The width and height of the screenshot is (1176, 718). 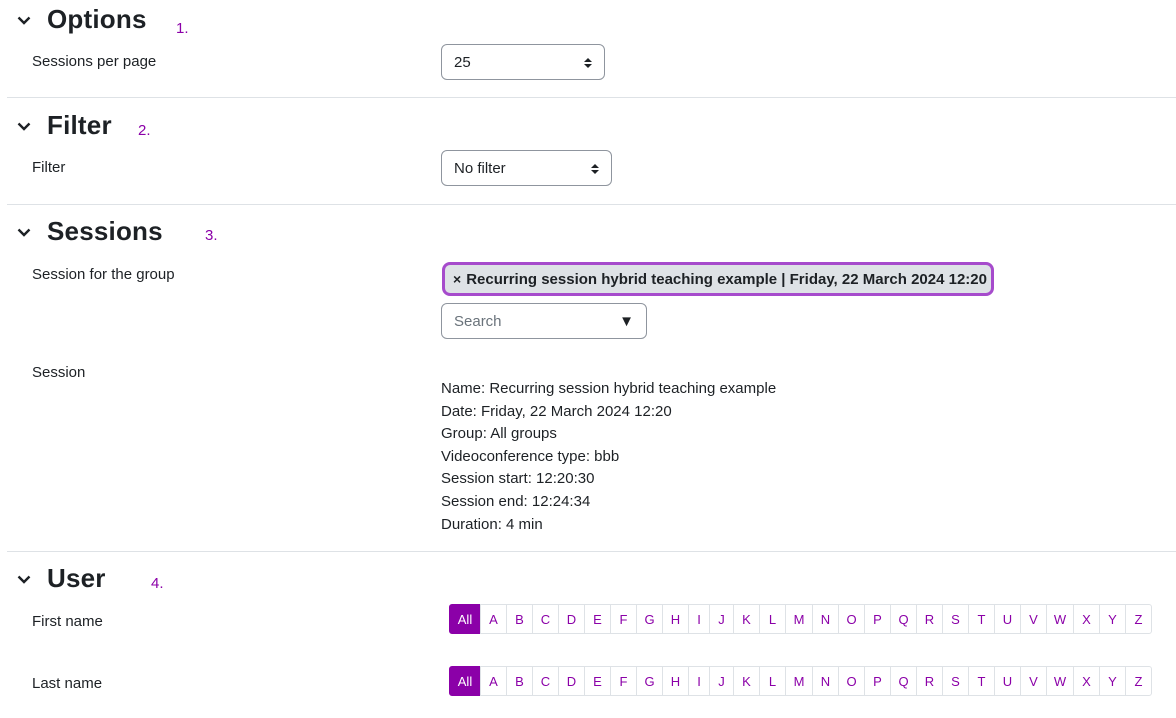 What do you see at coordinates (519, 619) in the screenshot?
I see `first-name-initial-b: B` at bounding box center [519, 619].